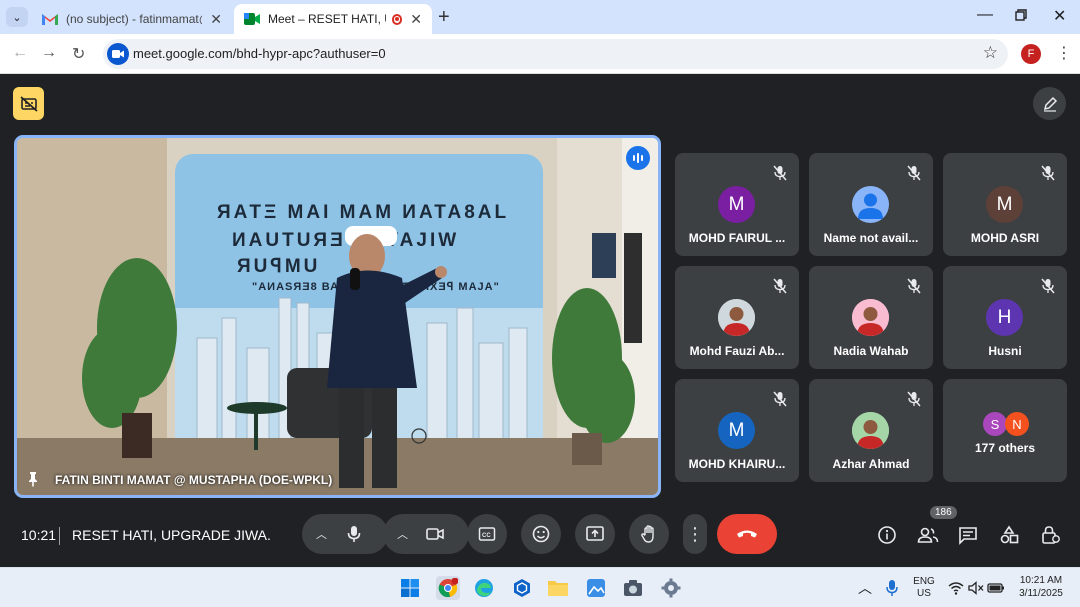 The width and height of the screenshot is (1080, 607). I want to click on svg-text: ЯАТΞ MAI MAM ИATA8AL, so click(363, 212).